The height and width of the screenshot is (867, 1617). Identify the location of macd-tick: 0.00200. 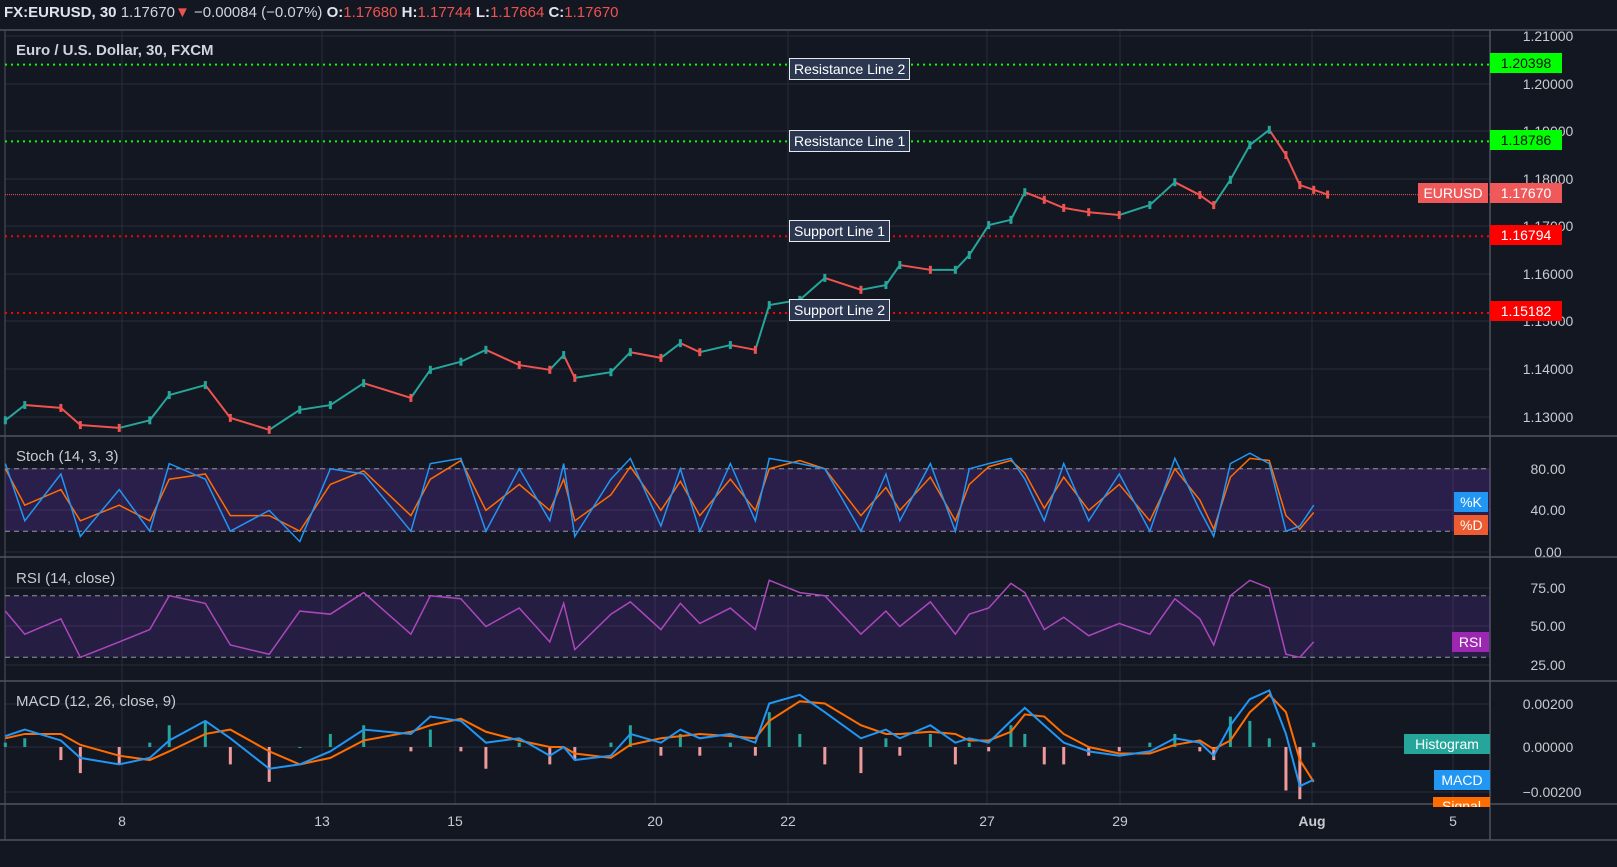
(1548, 704).